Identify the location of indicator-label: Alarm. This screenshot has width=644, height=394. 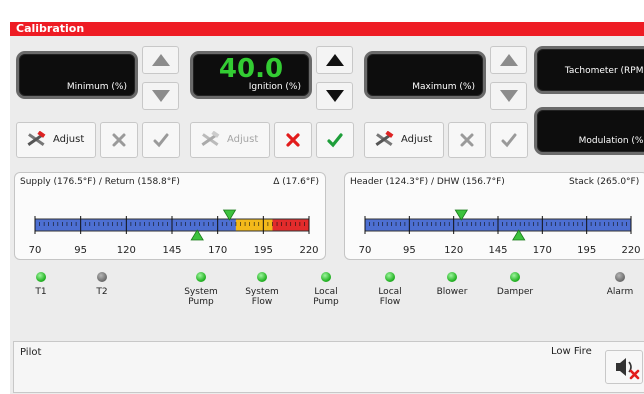
(620, 292).